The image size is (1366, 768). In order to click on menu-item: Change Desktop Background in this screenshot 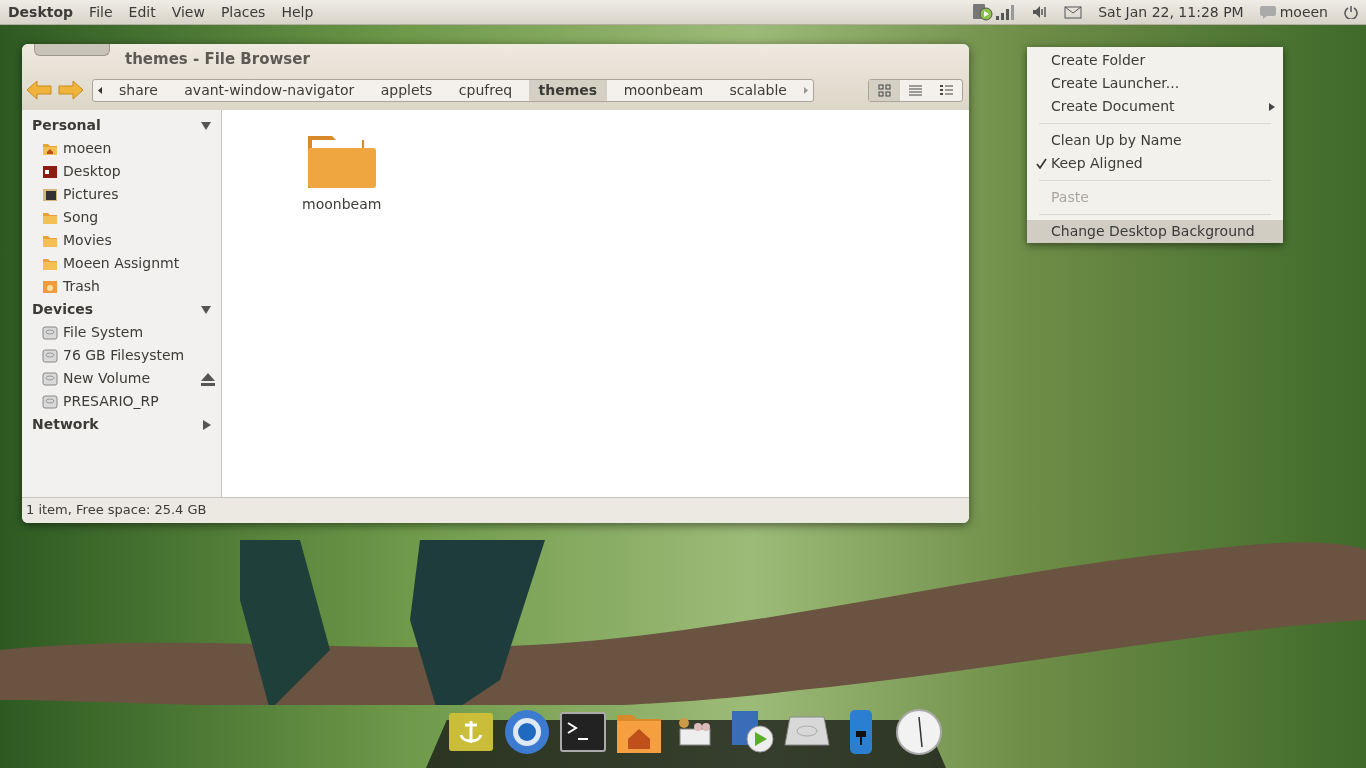, I will do `click(1155, 231)`.